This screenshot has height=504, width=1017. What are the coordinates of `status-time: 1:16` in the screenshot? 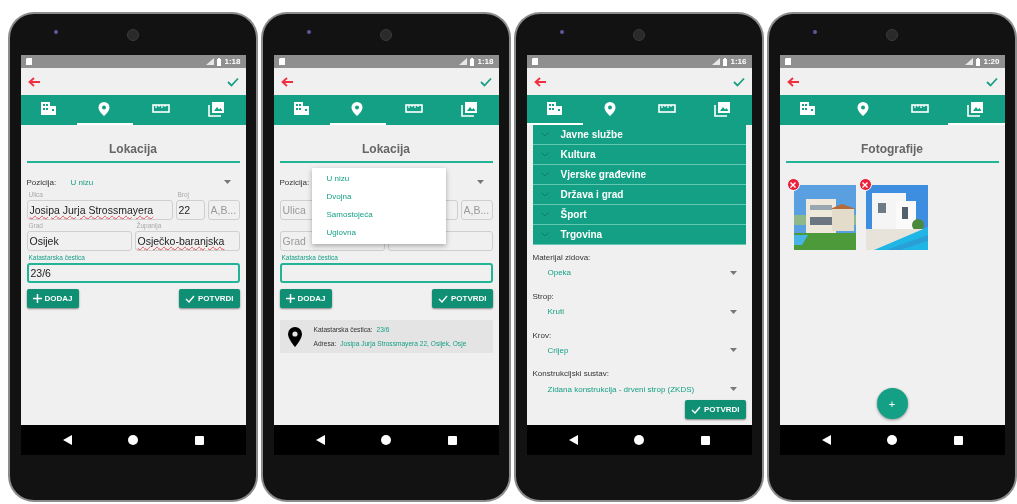 It's located at (738, 61).